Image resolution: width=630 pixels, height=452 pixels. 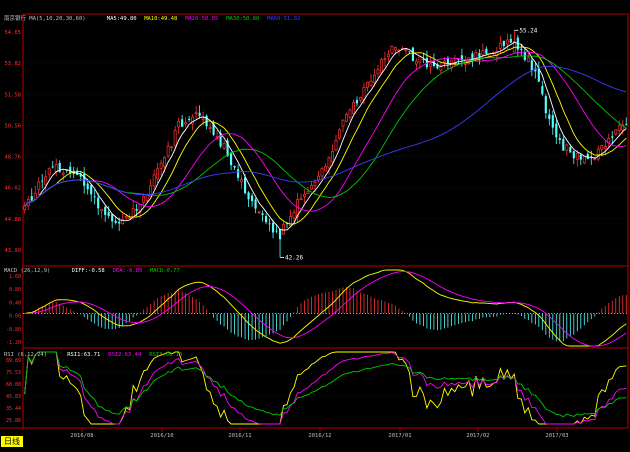 What do you see at coordinates (15, 317) in the screenshot?
I see `macd-y-tick-label: 0.00` at bounding box center [15, 317].